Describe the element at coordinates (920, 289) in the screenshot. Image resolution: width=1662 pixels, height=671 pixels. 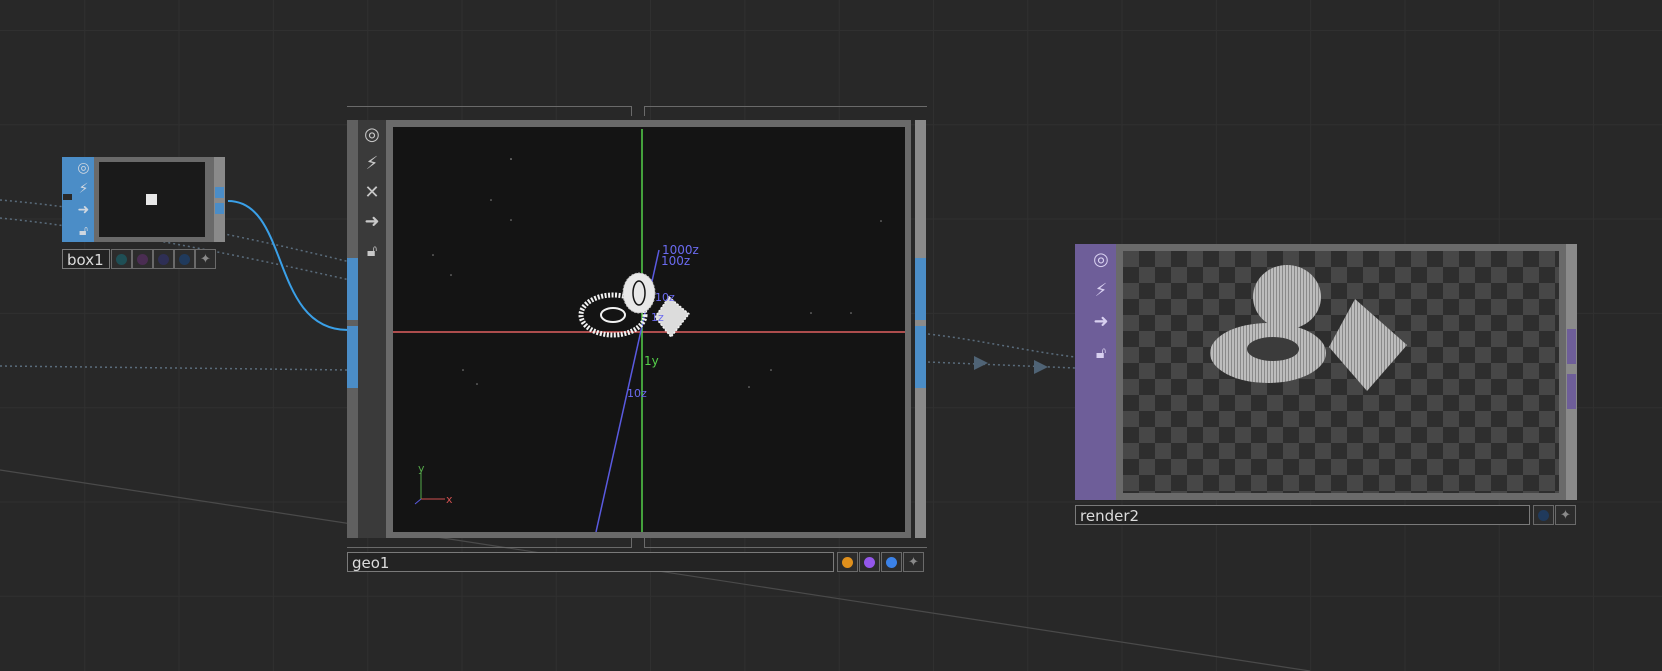
I see `geo1-output-connector` at that location.